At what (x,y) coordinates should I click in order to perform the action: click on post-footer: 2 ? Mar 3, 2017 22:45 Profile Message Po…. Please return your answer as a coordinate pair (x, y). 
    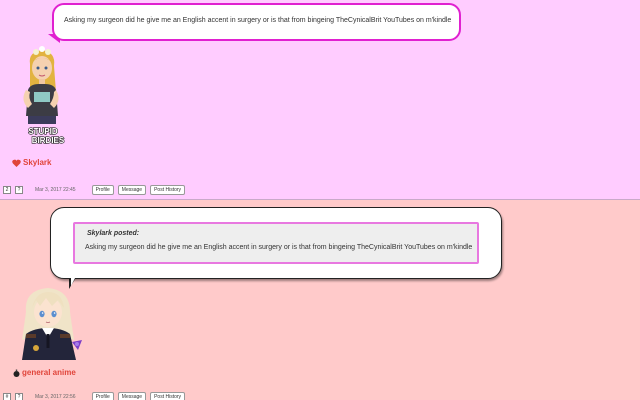
    Looking at the image, I should click on (94, 190).